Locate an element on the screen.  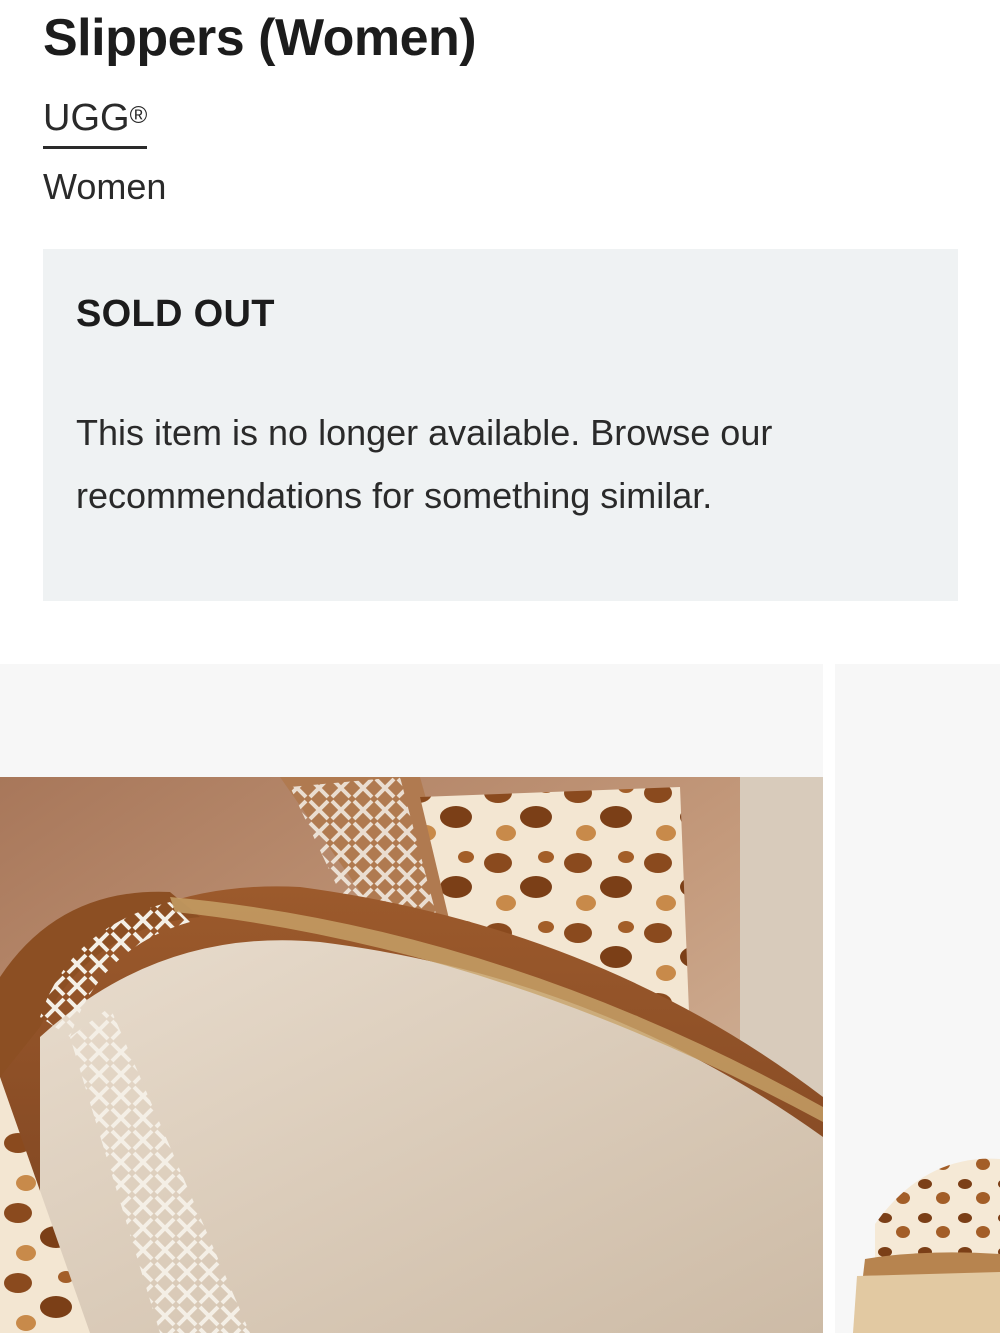
recommendation-card is located at coordinates (917, 998).